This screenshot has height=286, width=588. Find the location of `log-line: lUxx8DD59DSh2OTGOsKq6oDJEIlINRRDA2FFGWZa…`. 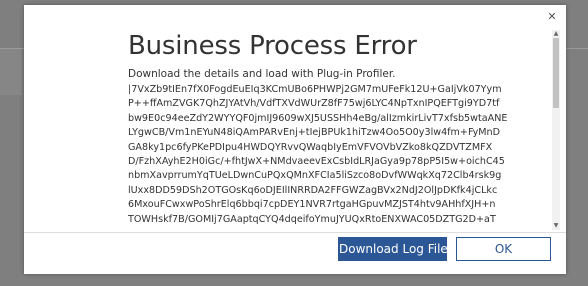

log-line: lUxx8DD59DSh2OTGOsKq6oDJEIlINRRDA2FFGWZa… is located at coordinates (313, 190).